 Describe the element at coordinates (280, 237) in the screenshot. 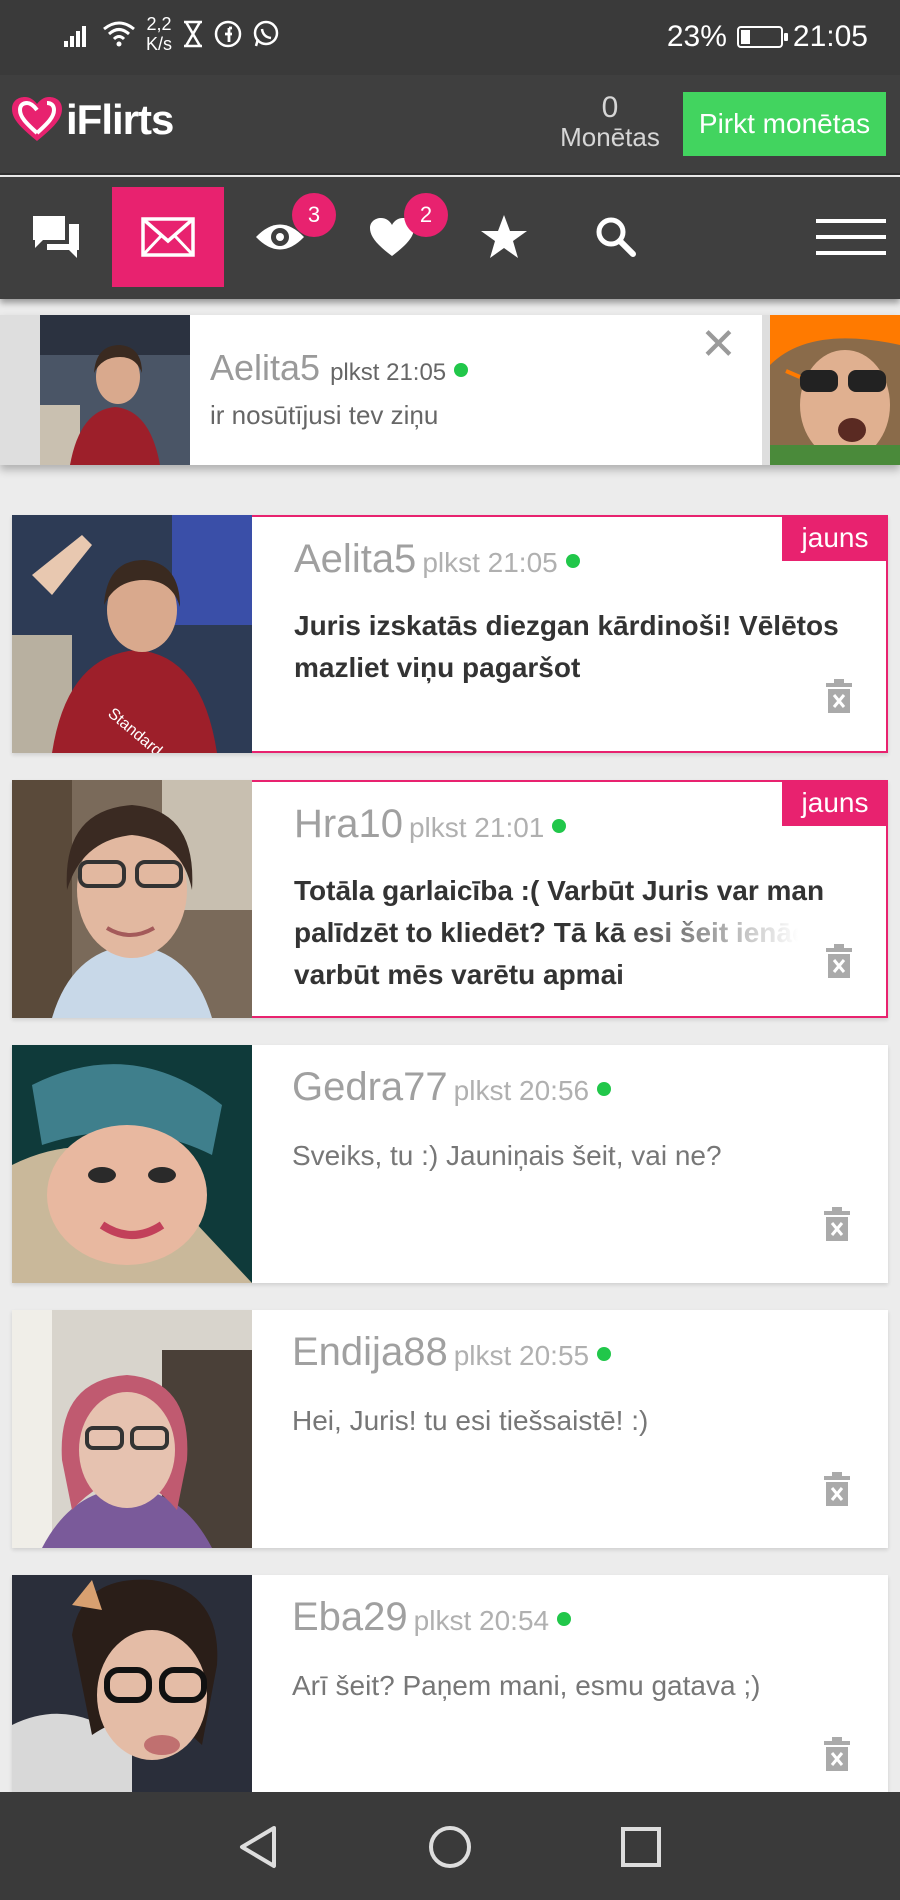

I see `nav-views: 3` at that location.